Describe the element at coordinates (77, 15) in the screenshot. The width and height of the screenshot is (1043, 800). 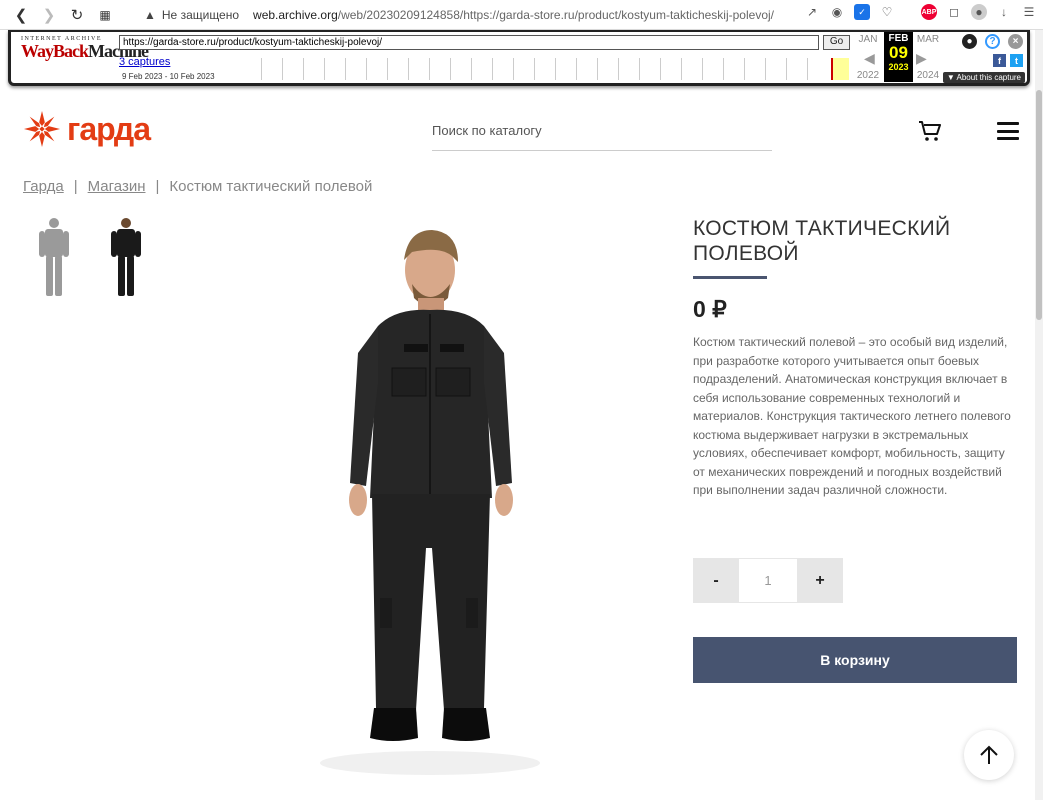
I see `reload-icon: ↻` at that location.